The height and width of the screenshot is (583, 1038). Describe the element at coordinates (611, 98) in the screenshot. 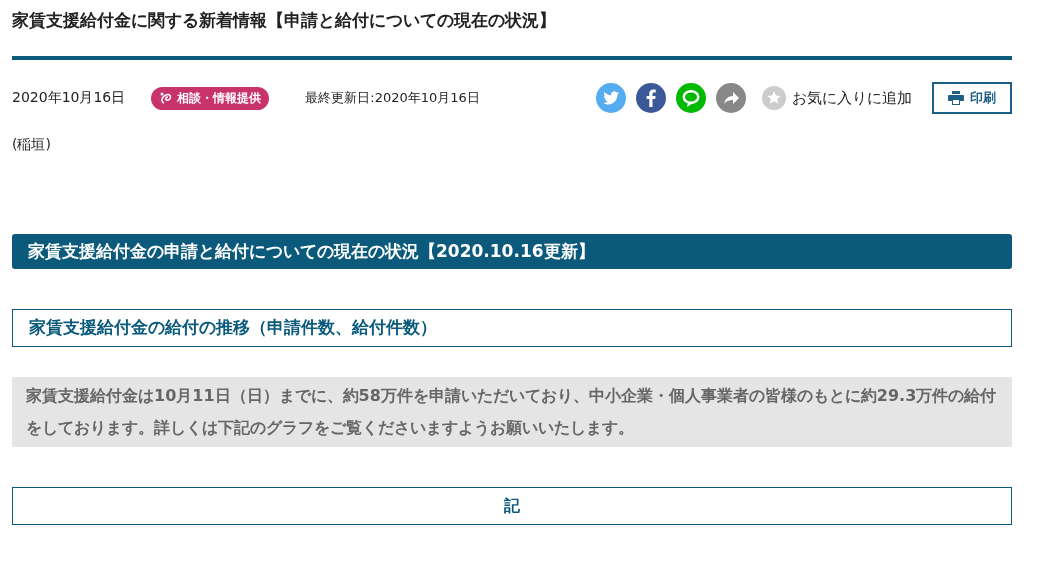

I see `twitter-share-icon` at that location.